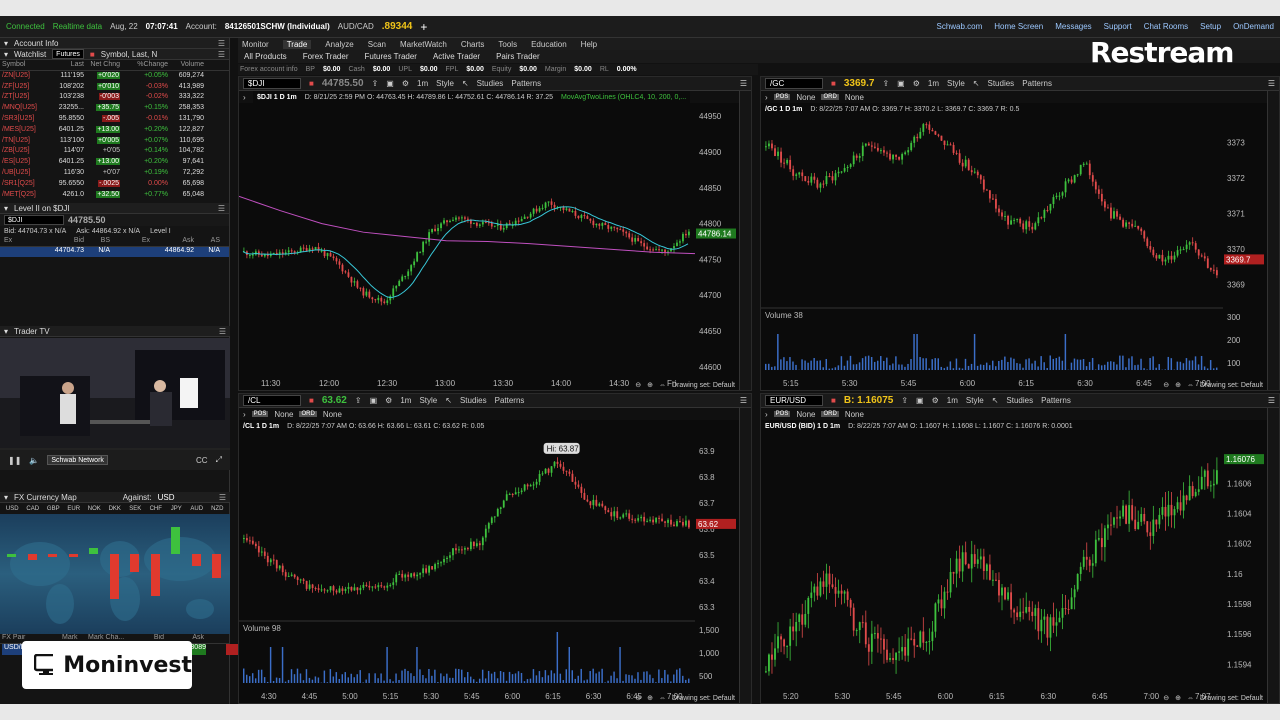 This screenshot has width=1280, height=720. What do you see at coordinates (27, 65) in the screenshot?
I see `col-symbol: Symbol` at bounding box center [27, 65].